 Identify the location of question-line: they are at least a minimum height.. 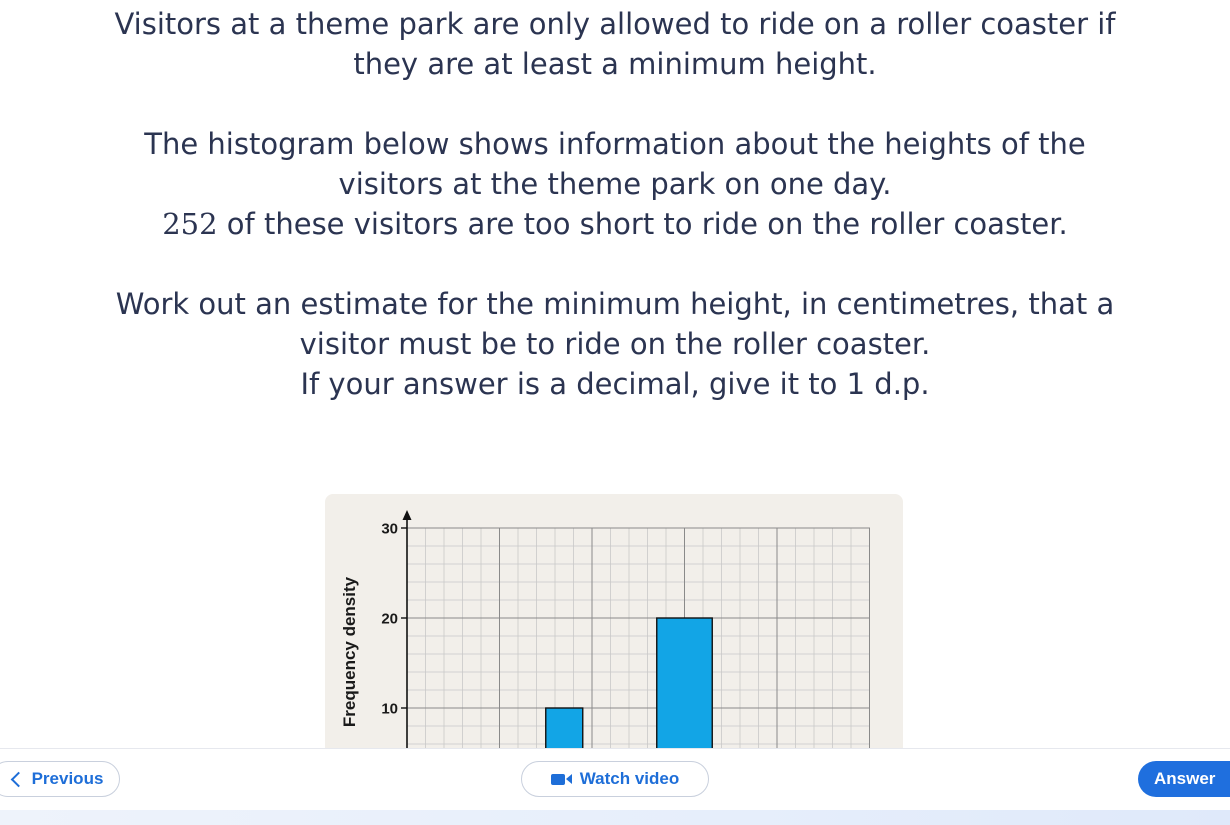
(615, 64).